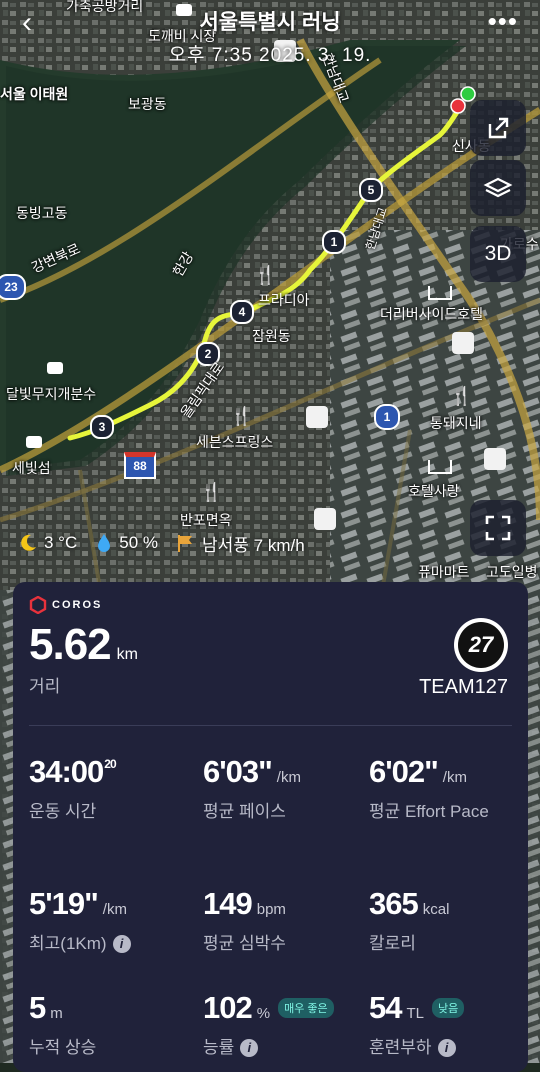 The width and height of the screenshot is (540, 1072). What do you see at coordinates (263, 1013) in the screenshot?
I see `metric-unit: %` at bounding box center [263, 1013].